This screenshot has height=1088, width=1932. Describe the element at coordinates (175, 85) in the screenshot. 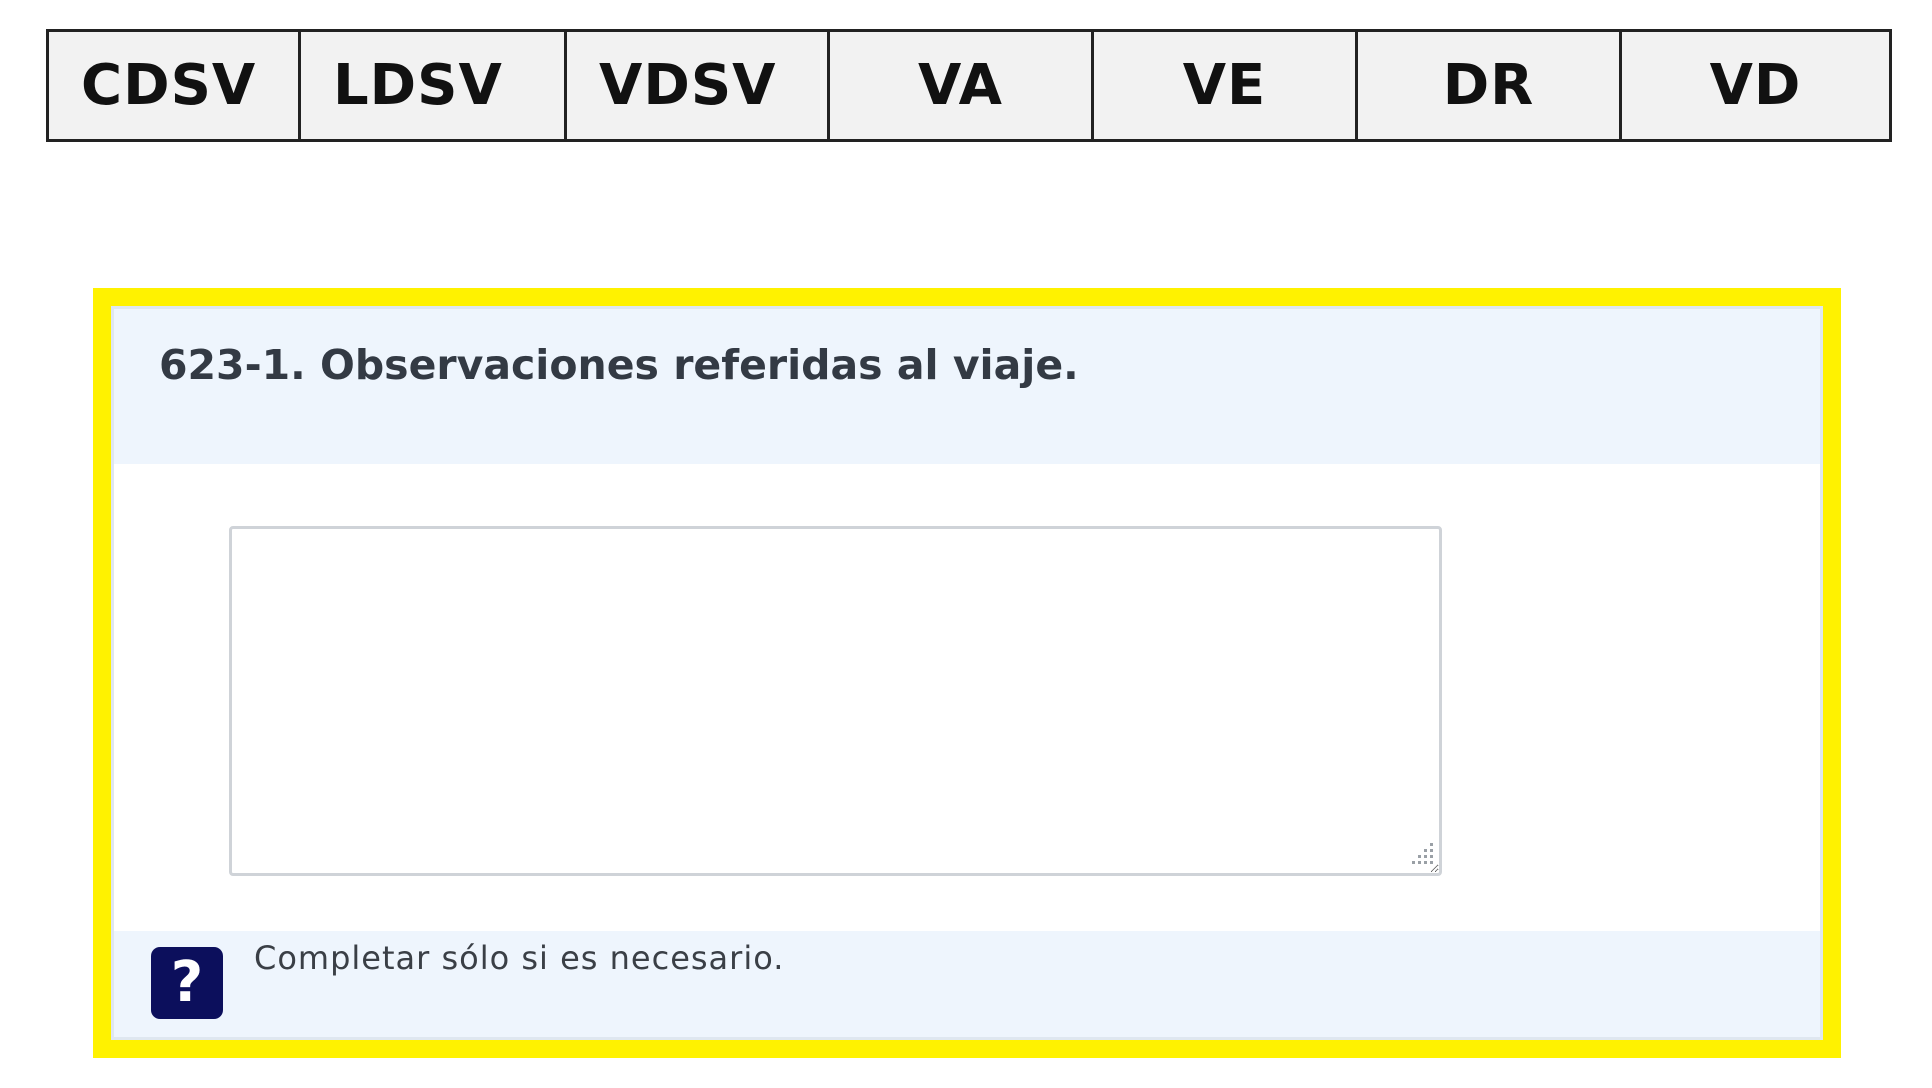

I see `tab-cdsv: CDSV` at that location.